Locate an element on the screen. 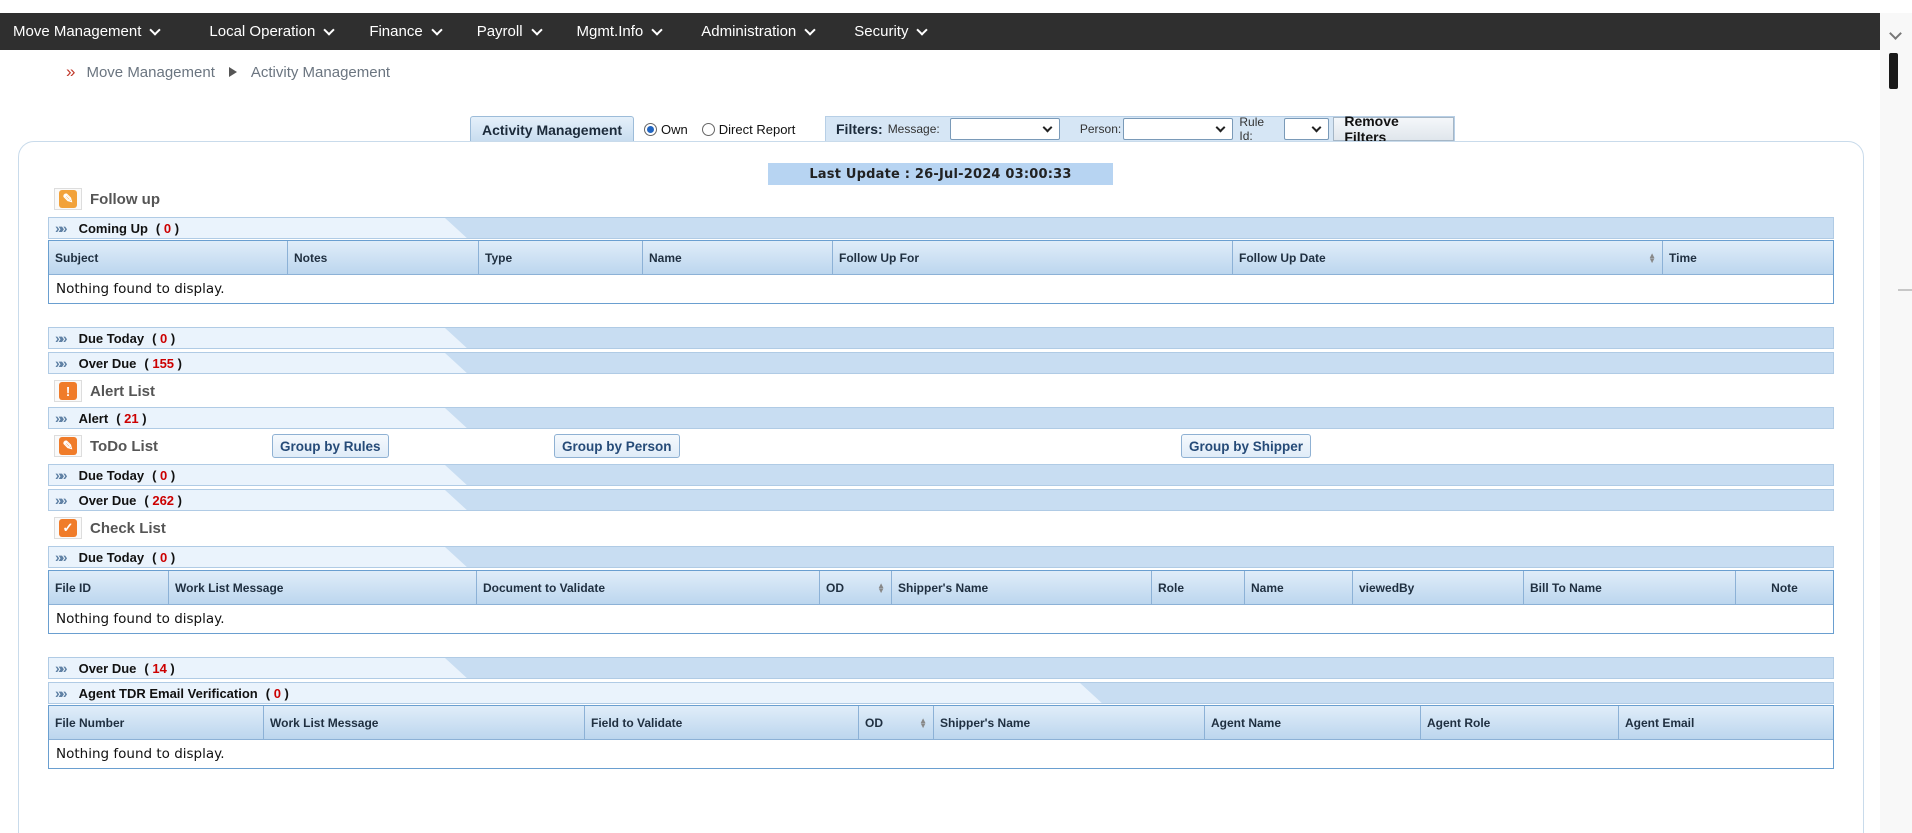 The height and width of the screenshot is (833, 1912). count-value: 262 is located at coordinates (163, 500).